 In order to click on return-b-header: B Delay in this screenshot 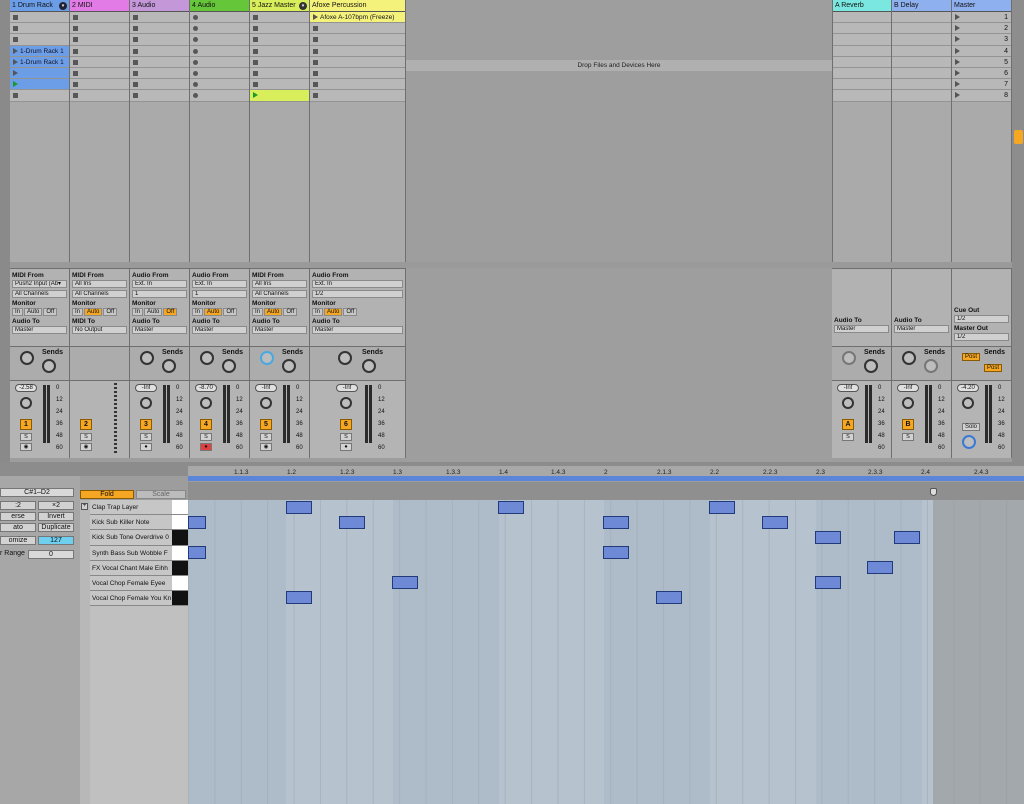, I will do `click(921, 6)`.